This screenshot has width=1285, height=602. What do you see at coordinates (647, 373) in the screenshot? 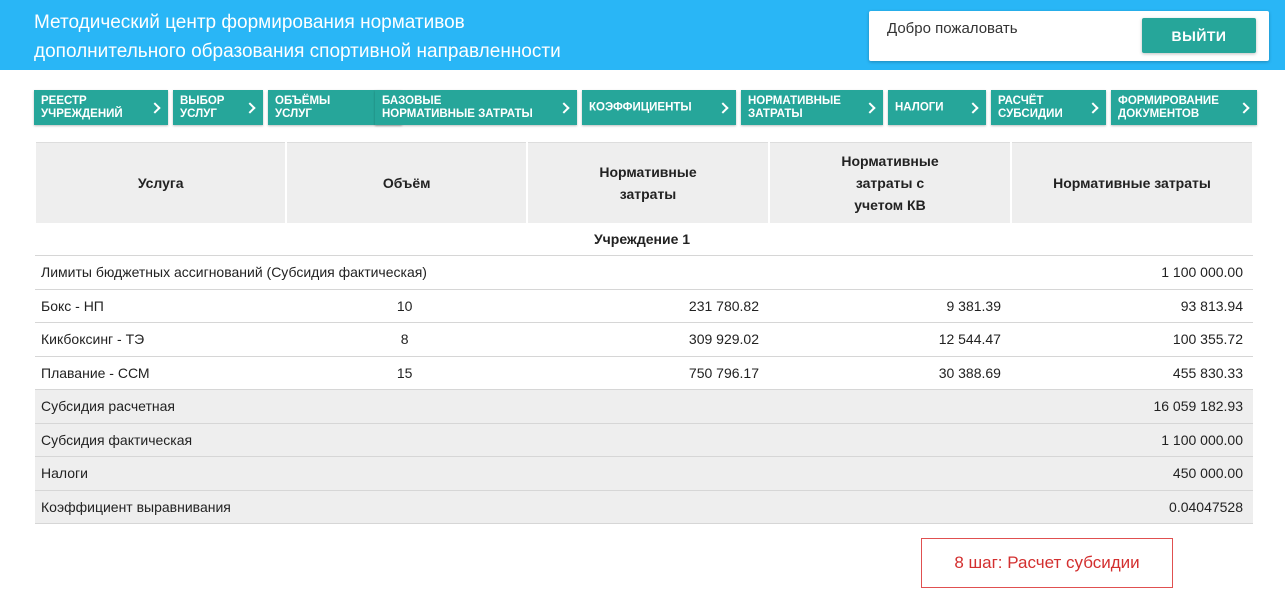
I see `cell-norm: 750 796.17` at bounding box center [647, 373].